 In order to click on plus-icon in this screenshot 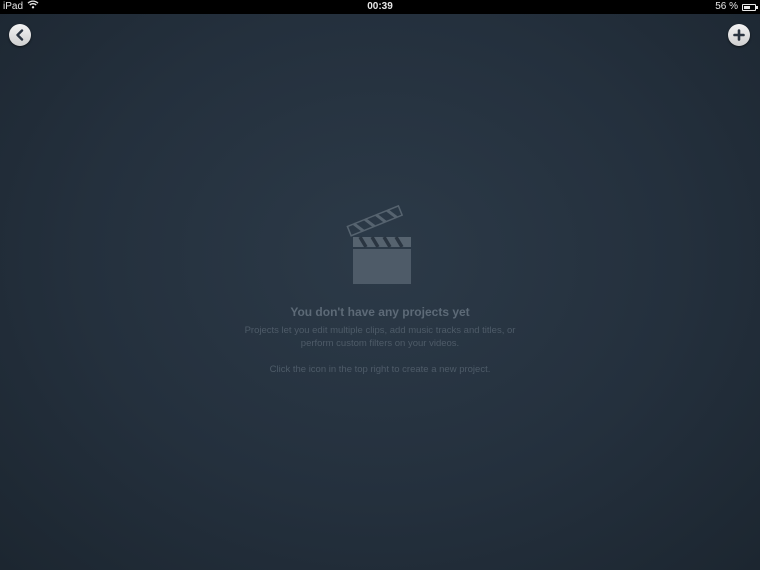, I will do `click(739, 35)`.